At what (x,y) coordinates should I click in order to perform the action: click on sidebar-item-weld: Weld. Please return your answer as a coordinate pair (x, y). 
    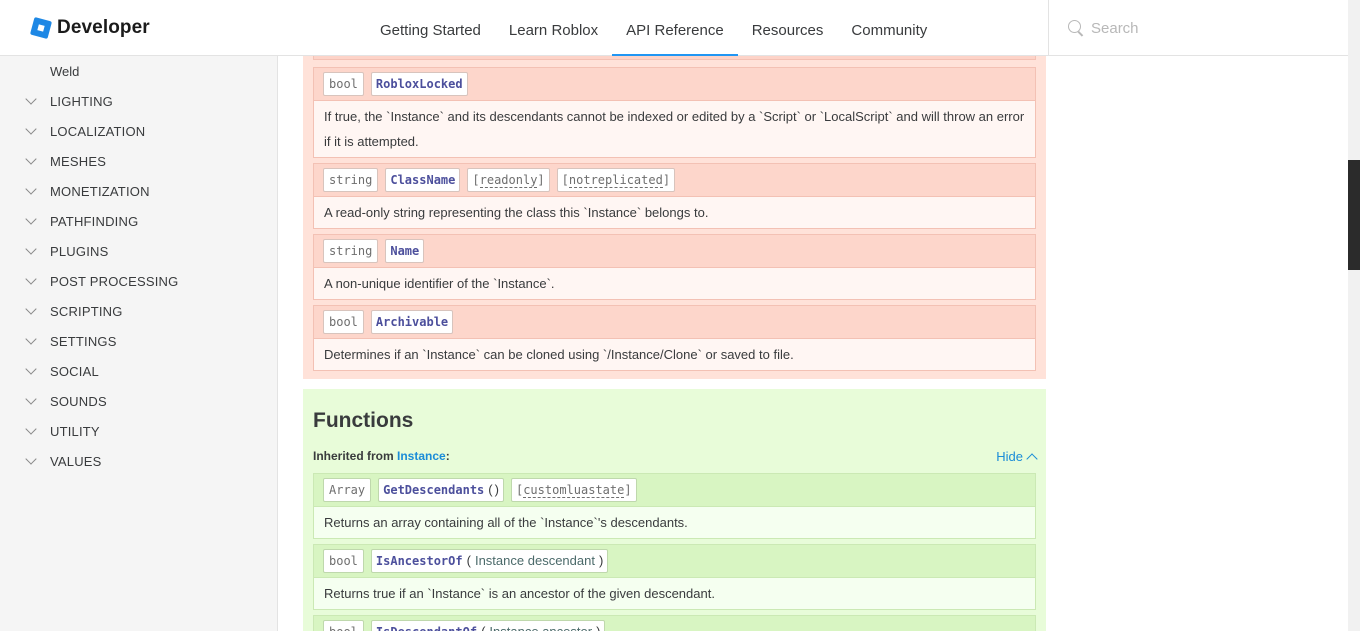
    Looking at the image, I should click on (64, 71).